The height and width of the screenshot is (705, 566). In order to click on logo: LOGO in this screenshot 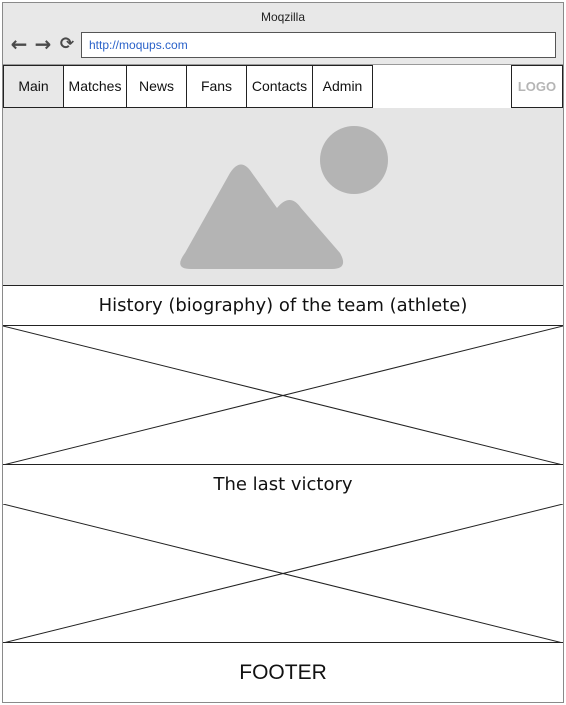, I will do `click(537, 86)`.